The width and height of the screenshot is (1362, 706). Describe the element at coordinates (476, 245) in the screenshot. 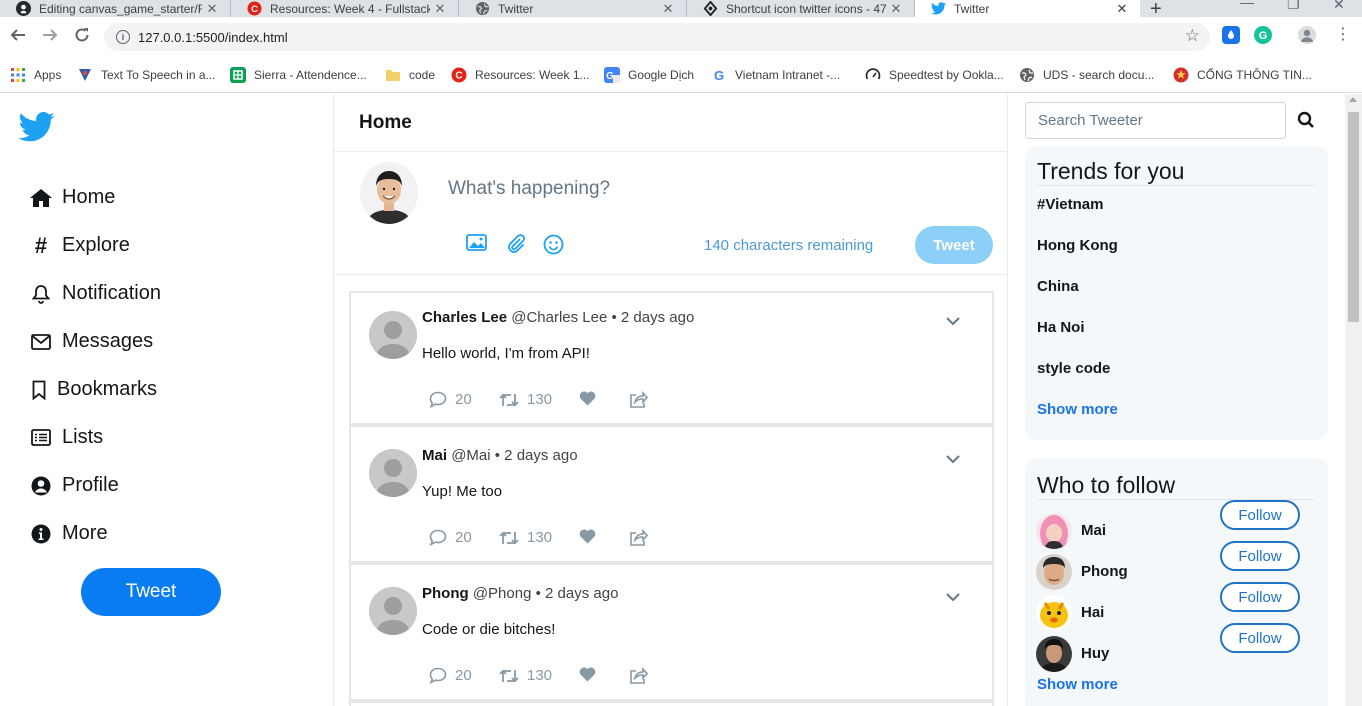

I see `image-icon` at that location.